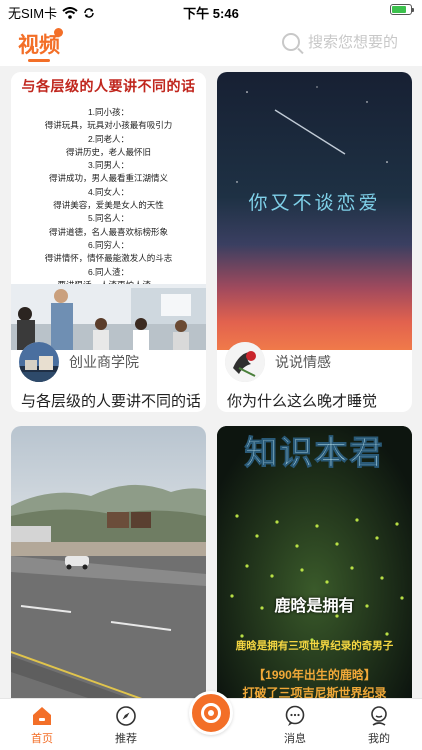 The width and height of the screenshot is (422, 750). What do you see at coordinates (353, 42) in the screenshot?
I see `search-placeholder: 搜索您想要的` at bounding box center [353, 42].